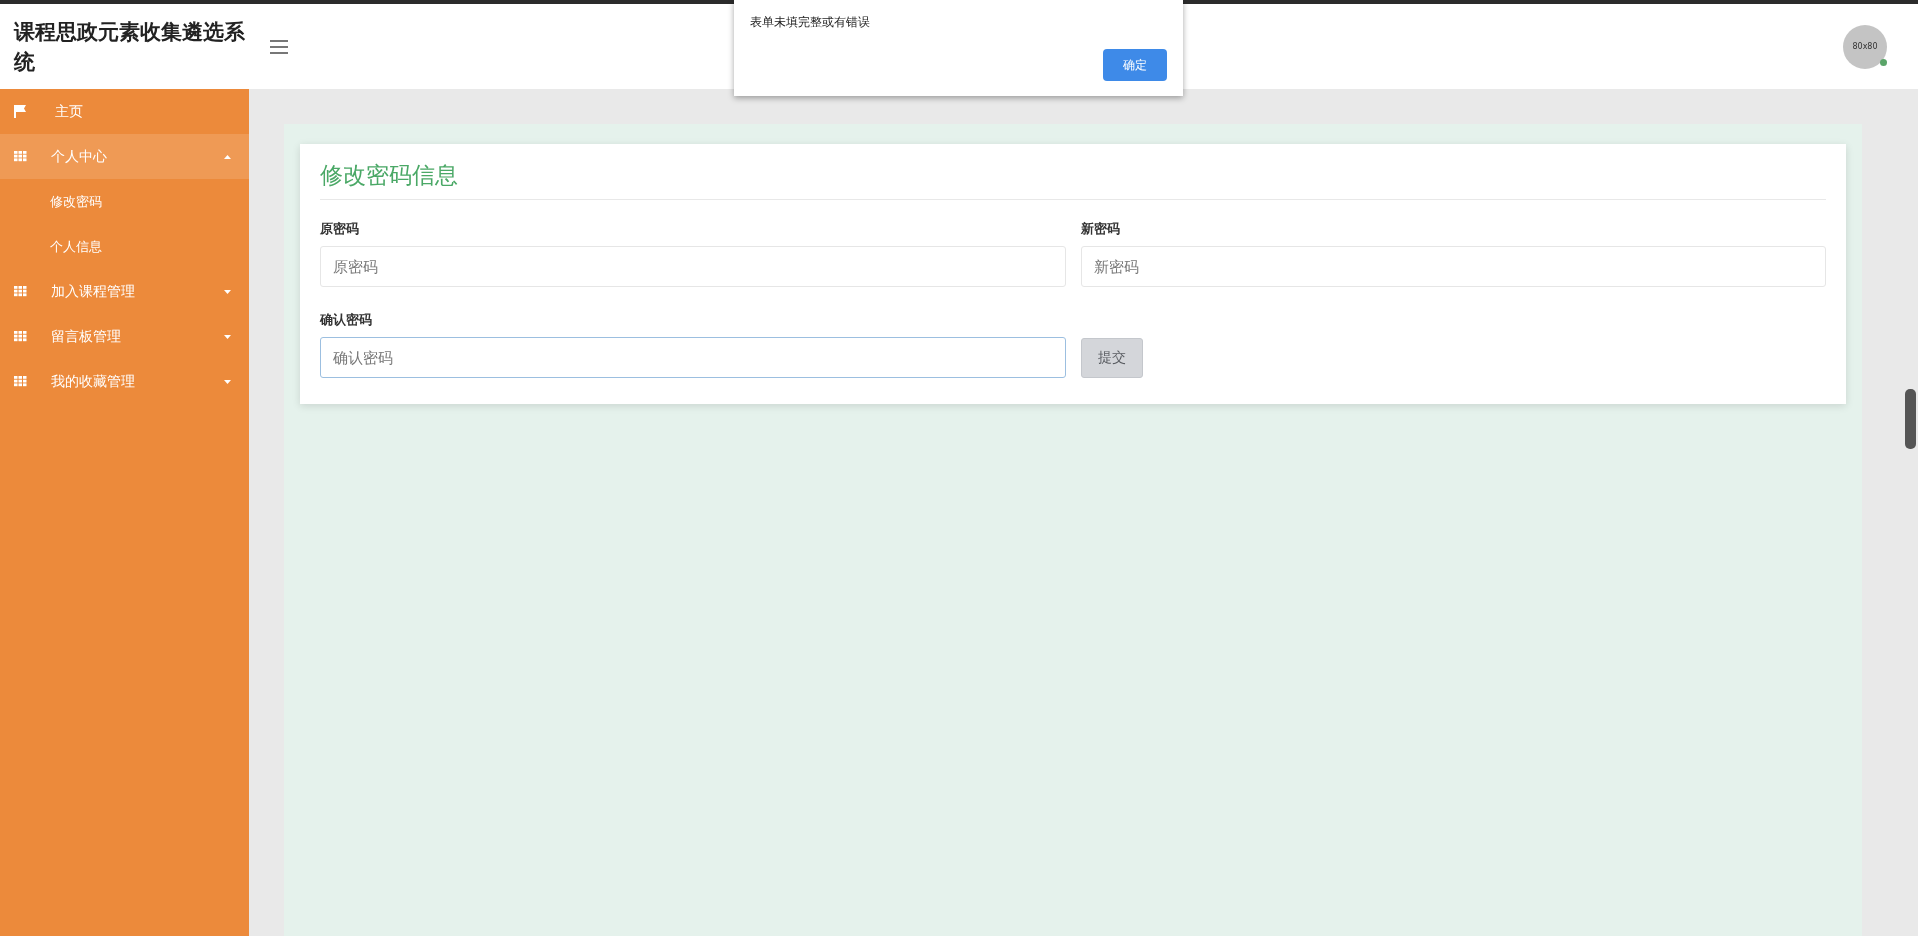 The image size is (1918, 936). Describe the element at coordinates (346, 319) in the screenshot. I see `field-label: 确认密码` at that location.